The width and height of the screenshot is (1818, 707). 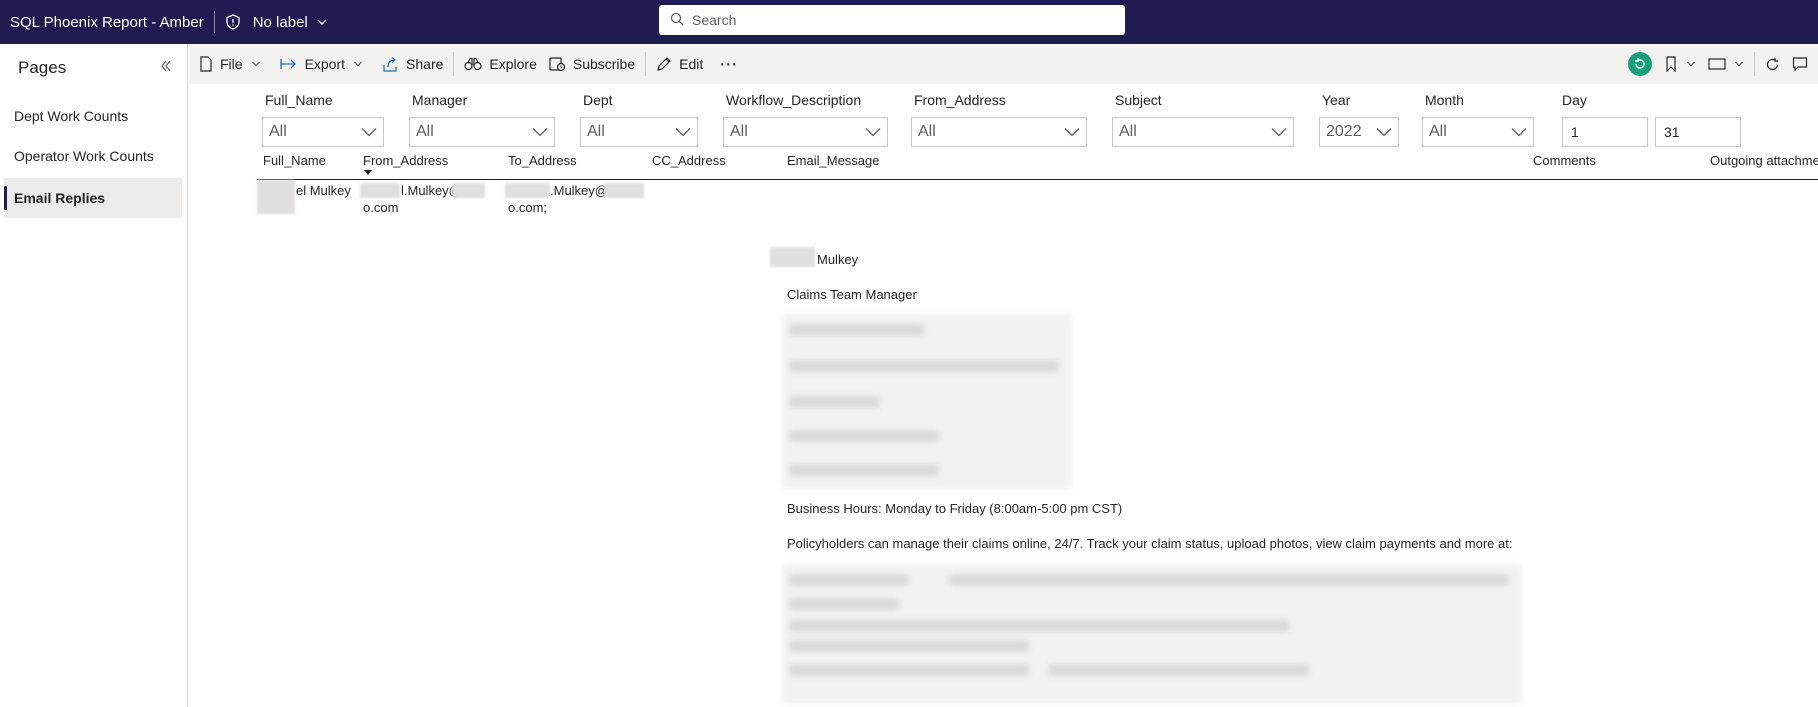 What do you see at coordinates (805, 132) in the screenshot?
I see `workflow-description-dropdown: All` at bounding box center [805, 132].